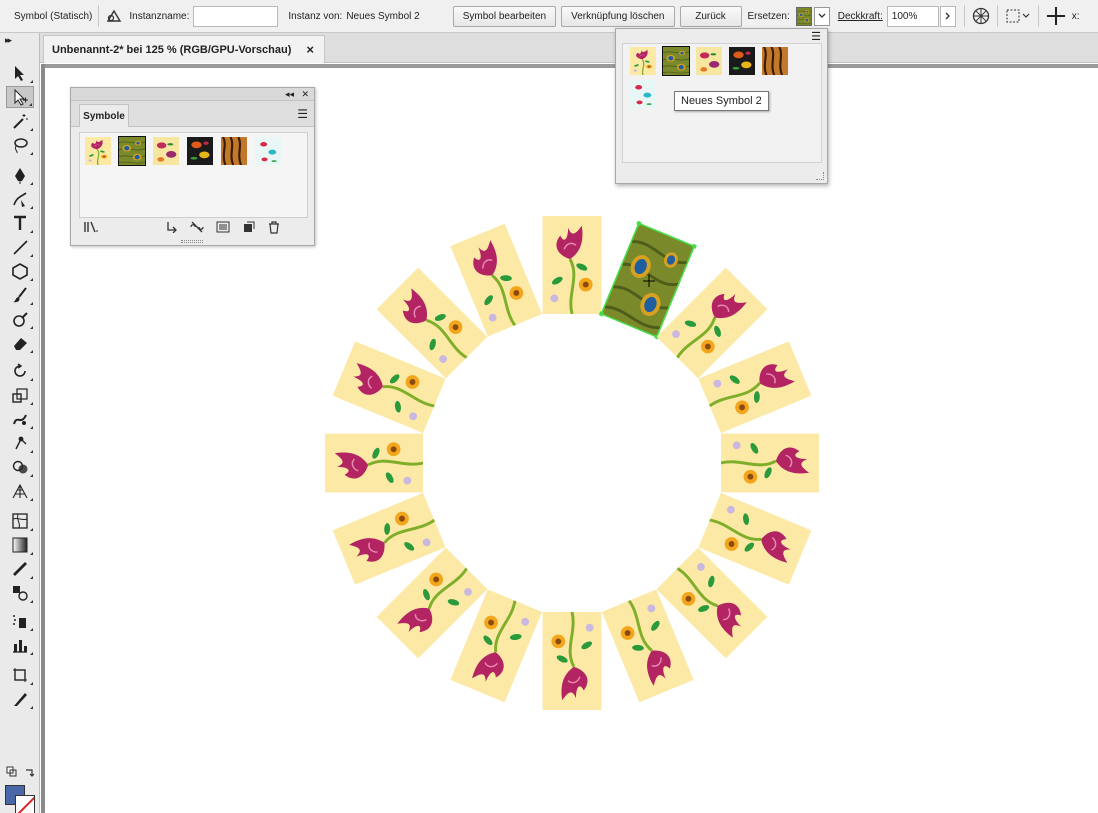 This screenshot has width=1098, height=813. Describe the element at coordinates (20, 319) in the screenshot. I see `blob-brush-tool-icon` at that location.